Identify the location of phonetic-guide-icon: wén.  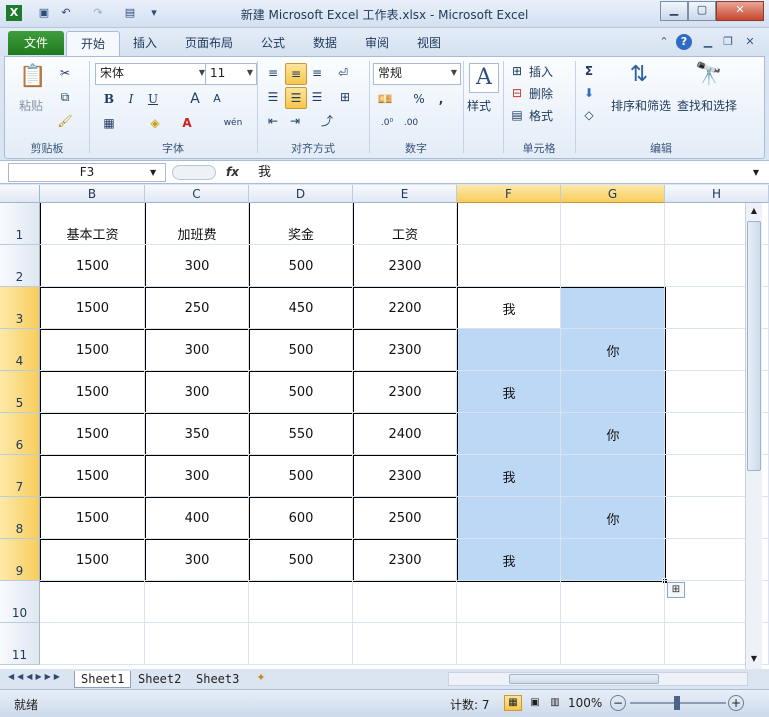
(233, 123).